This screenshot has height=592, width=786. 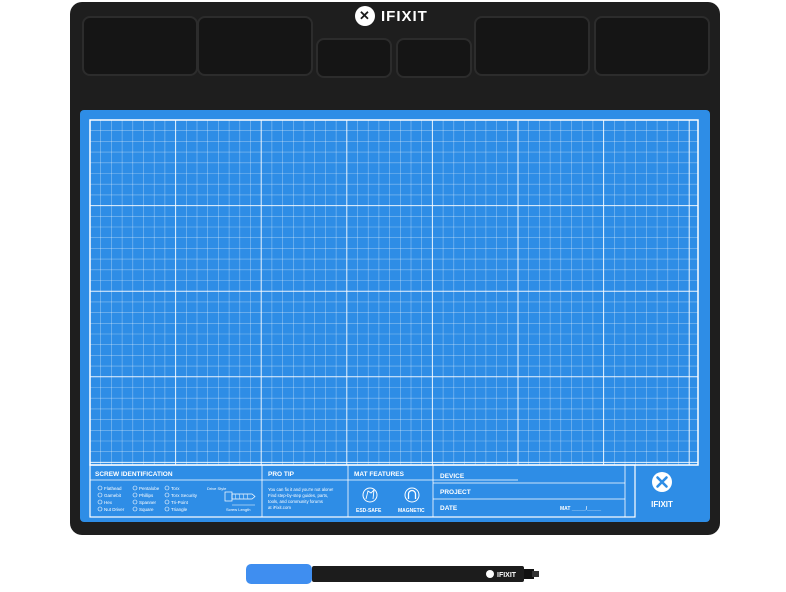 What do you see at coordinates (412, 495) in the screenshot?
I see `magnet-icon` at bounding box center [412, 495].